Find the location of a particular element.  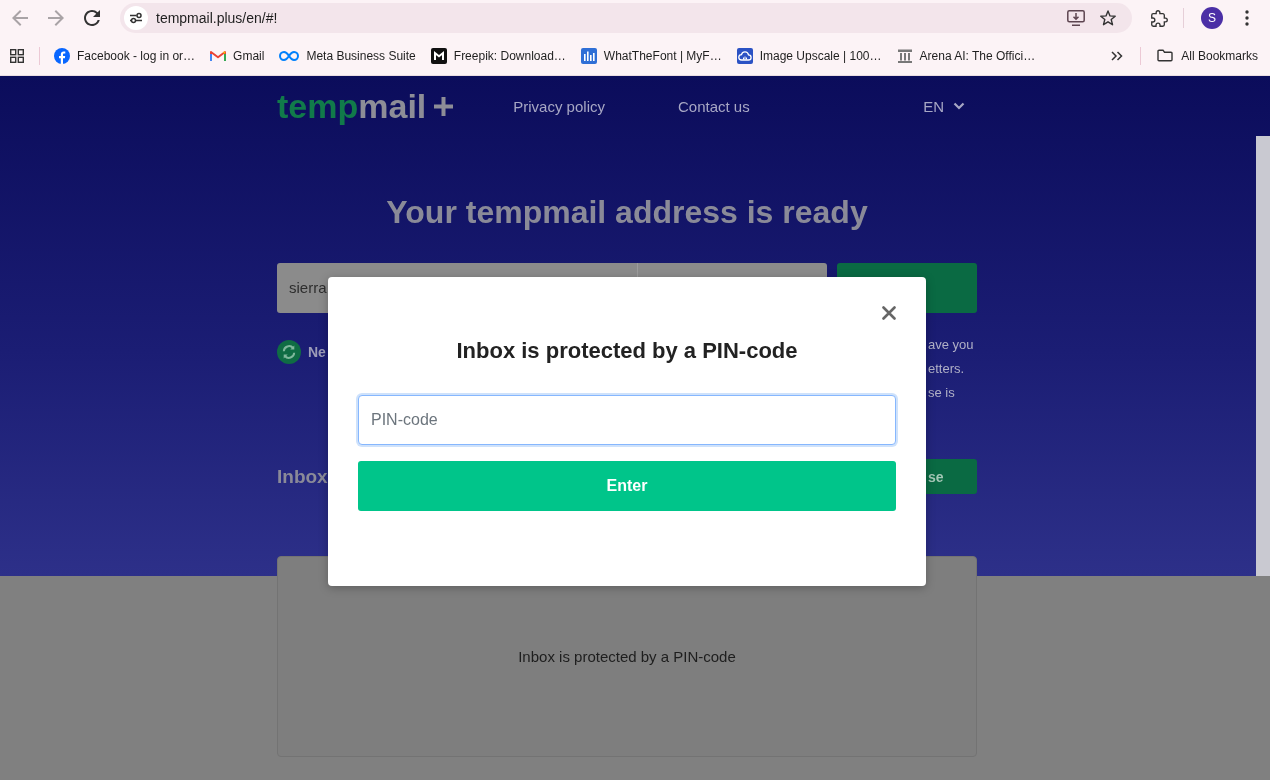

arrow-right-icon is located at coordinates (56, 18).